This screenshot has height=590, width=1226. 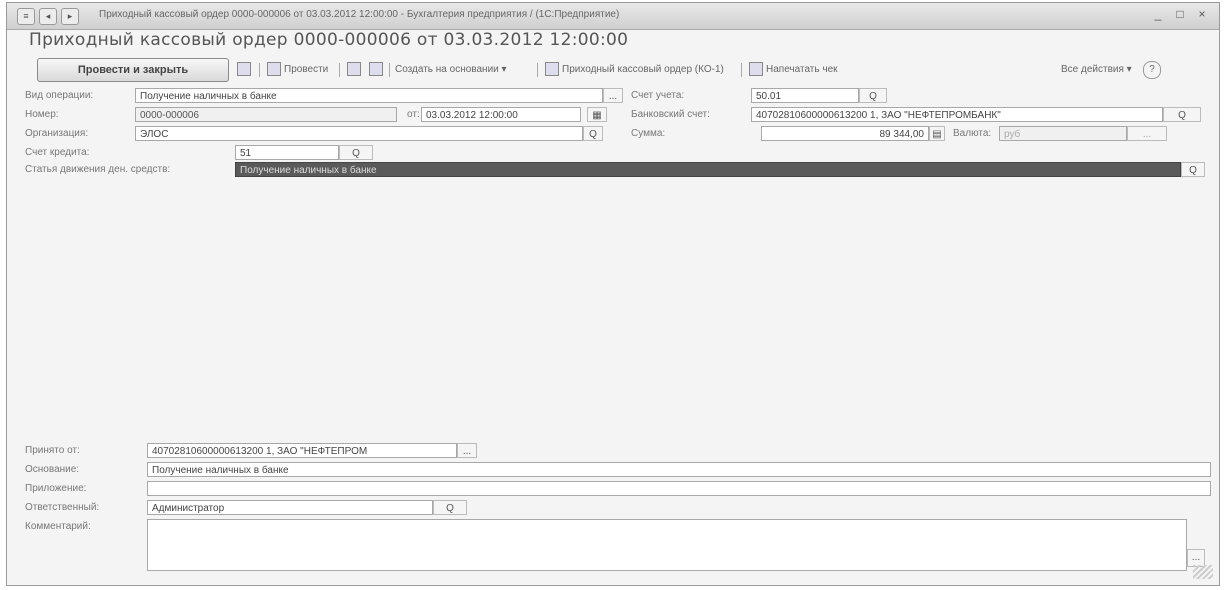 I want to click on currency-field: руб, so click(x=1063, y=133).